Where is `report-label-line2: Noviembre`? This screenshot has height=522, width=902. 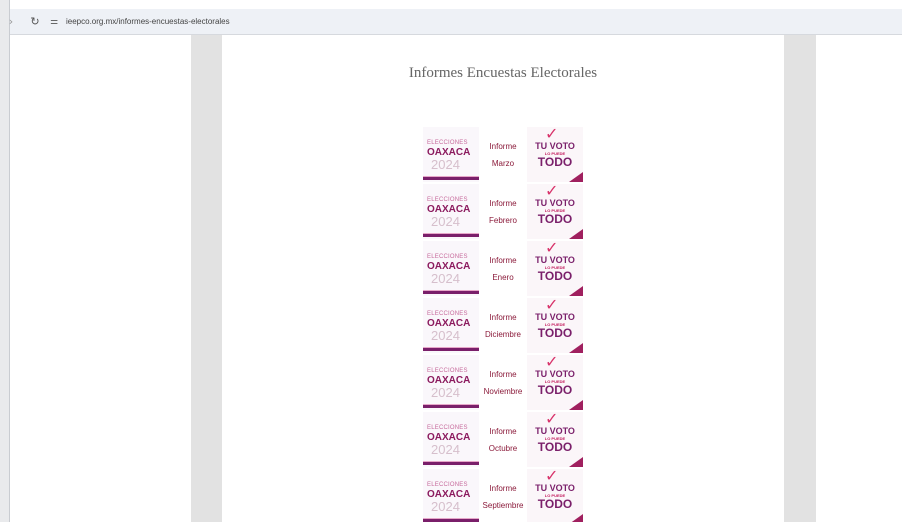 report-label-line2: Noviembre is located at coordinates (503, 391).